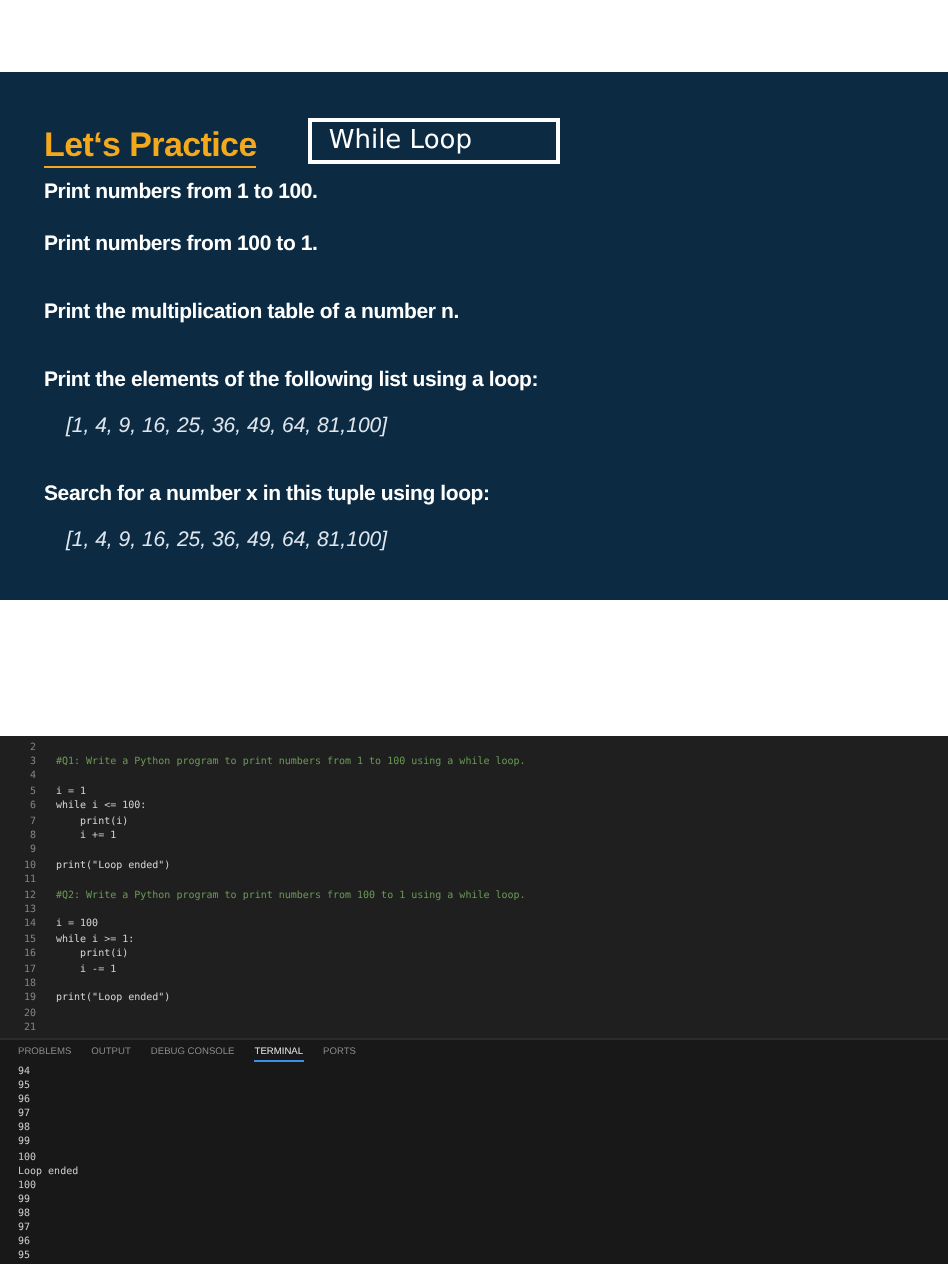 The image size is (948, 1264). What do you see at coordinates (268, 494) in the screenshot?
I see `task-text: Search for a number x in this tuple using loop:` at bounding box center [268, 494].